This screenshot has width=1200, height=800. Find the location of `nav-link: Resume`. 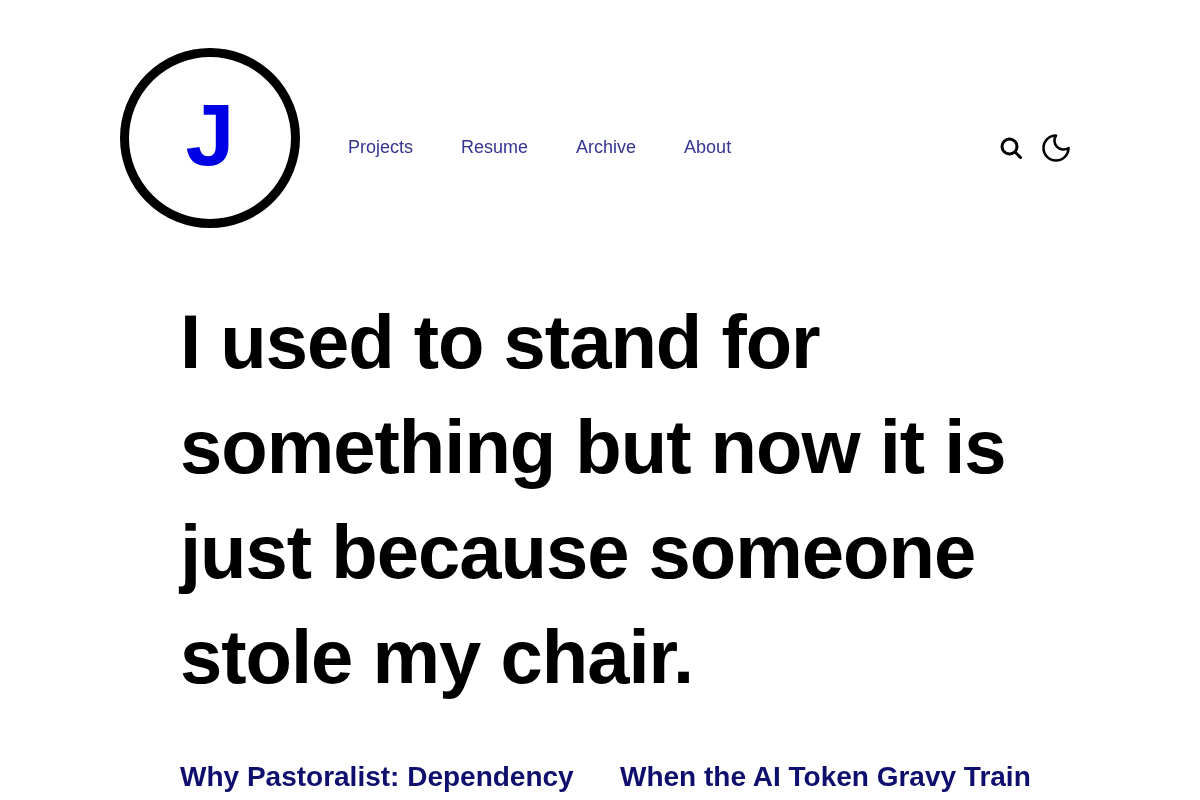

nav-link: Resume is located at coordinates (495, 147).